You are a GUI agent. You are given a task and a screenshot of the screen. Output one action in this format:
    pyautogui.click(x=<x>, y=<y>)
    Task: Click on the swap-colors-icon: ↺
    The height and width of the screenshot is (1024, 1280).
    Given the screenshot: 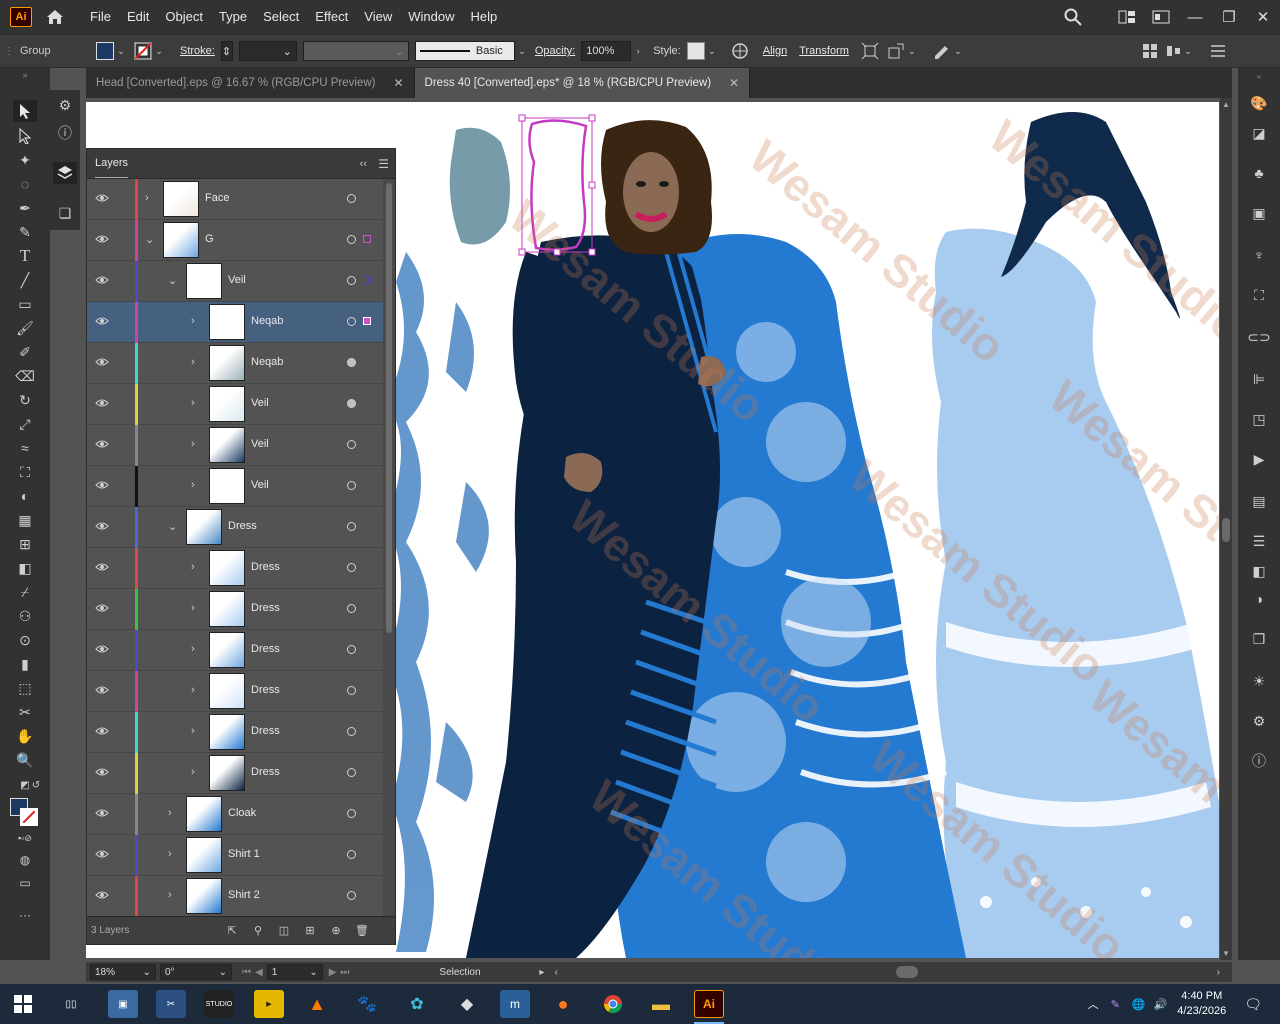 What is the action you would take?
    pyautogui.click(x=36, y=785)
    